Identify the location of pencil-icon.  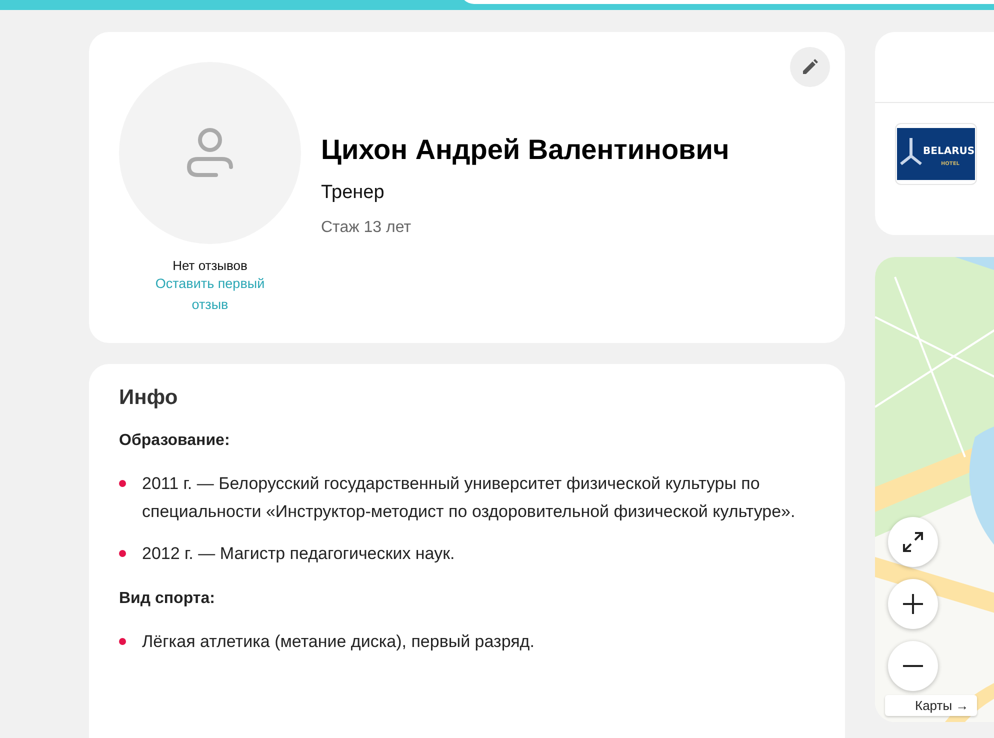
(810, 67).